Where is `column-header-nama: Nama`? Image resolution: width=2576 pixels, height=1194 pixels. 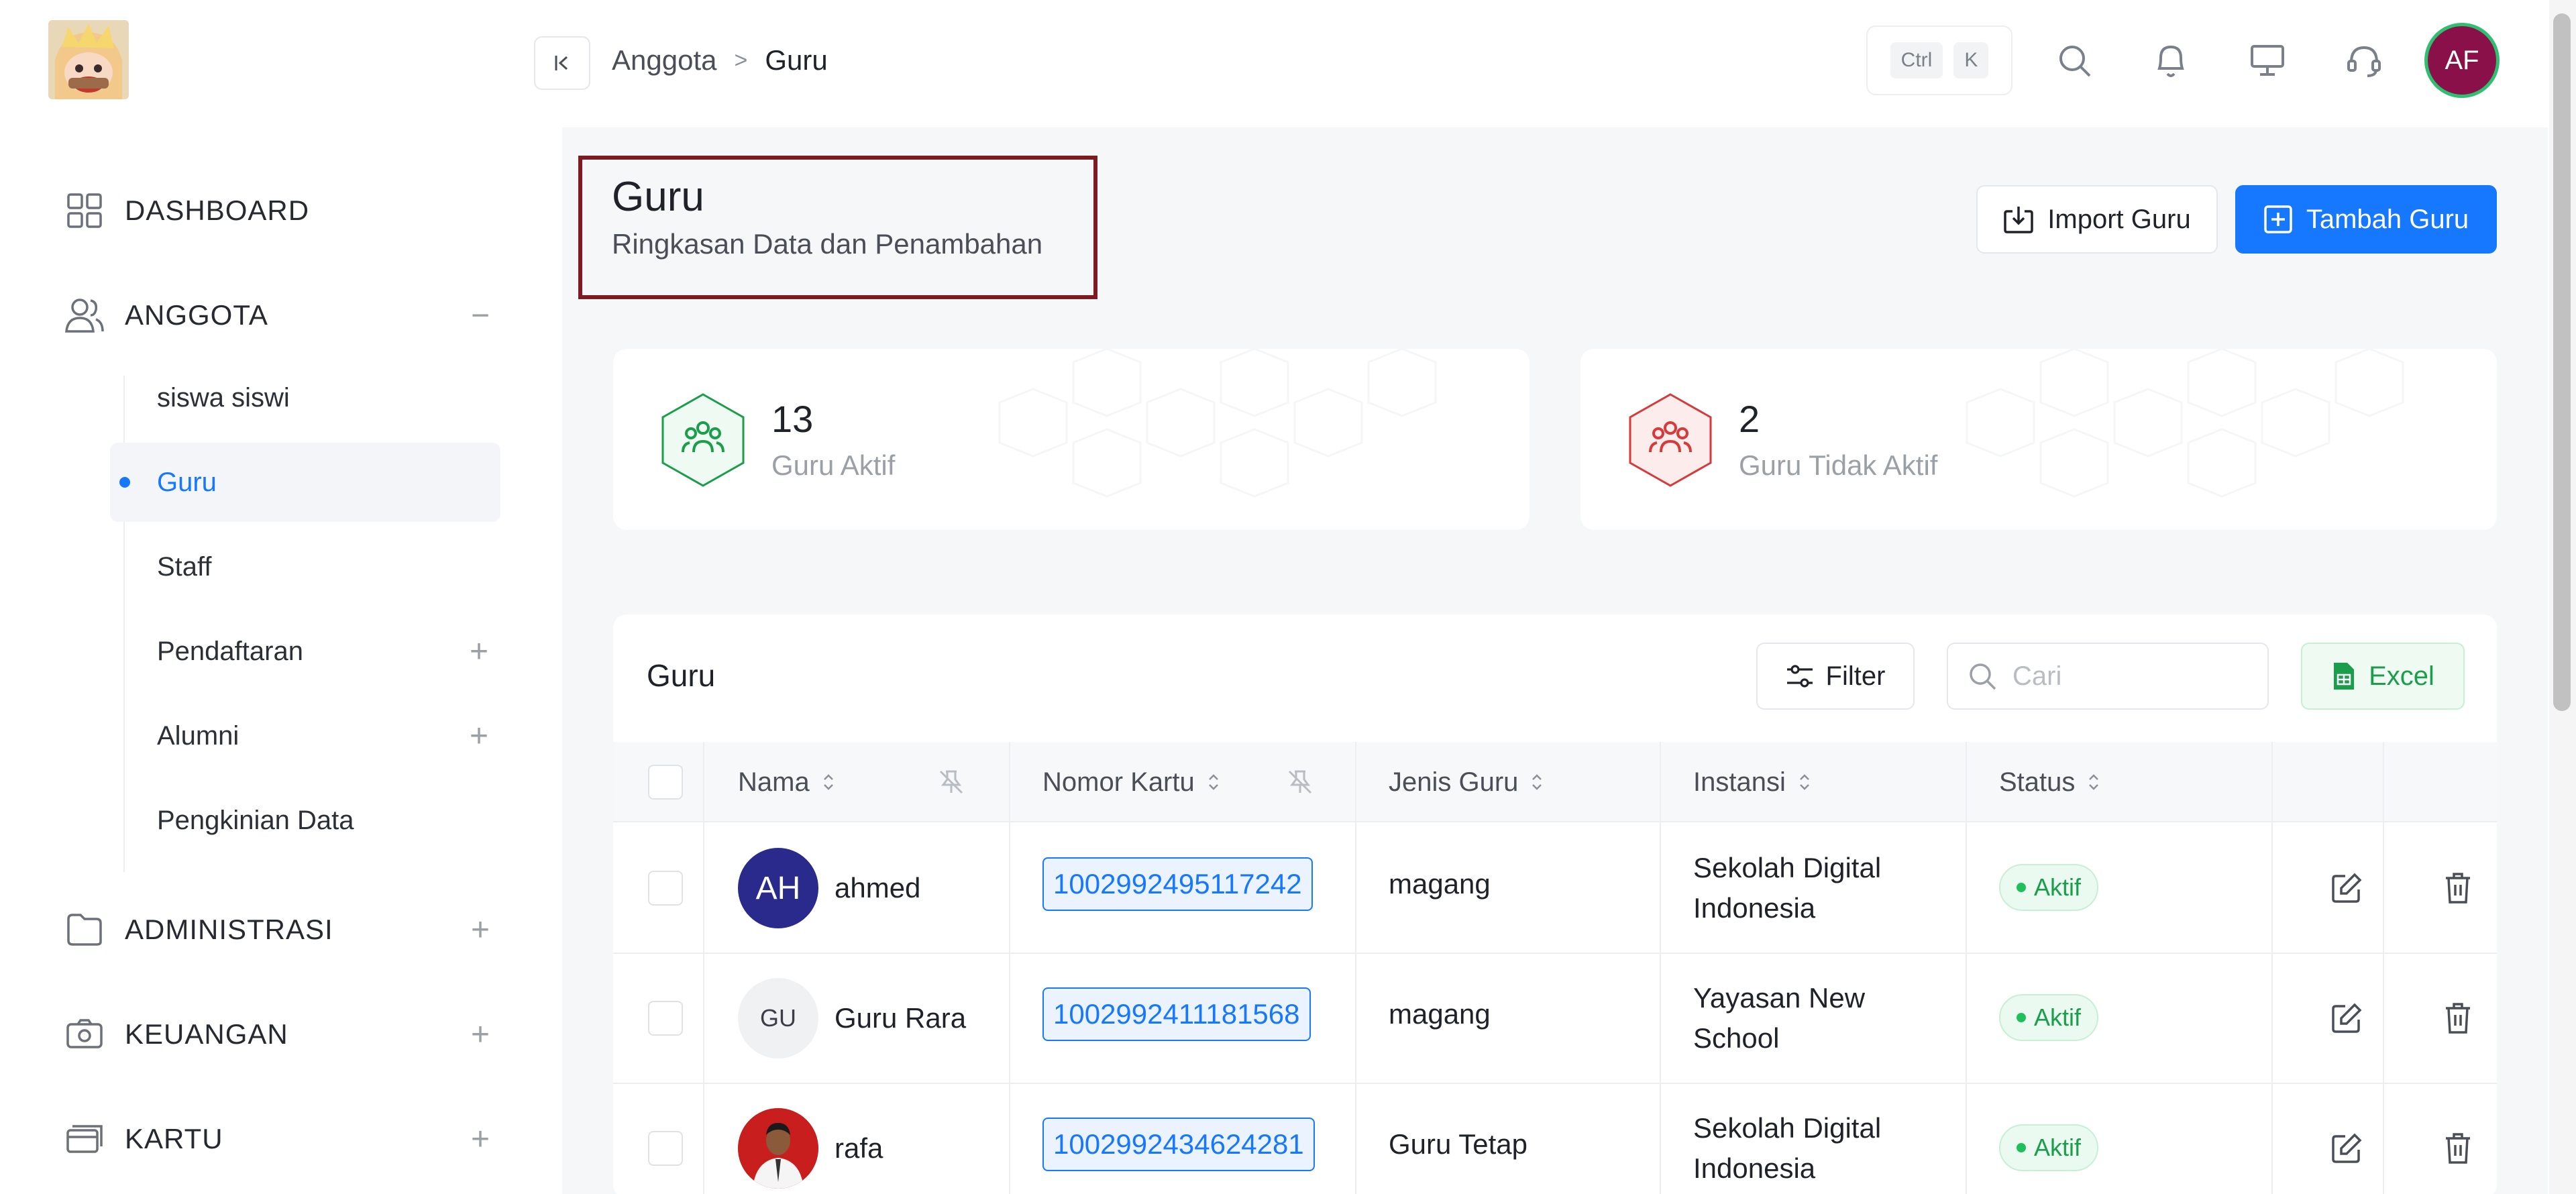
column-header-nama: Nama is located at coordinates (786, 782).